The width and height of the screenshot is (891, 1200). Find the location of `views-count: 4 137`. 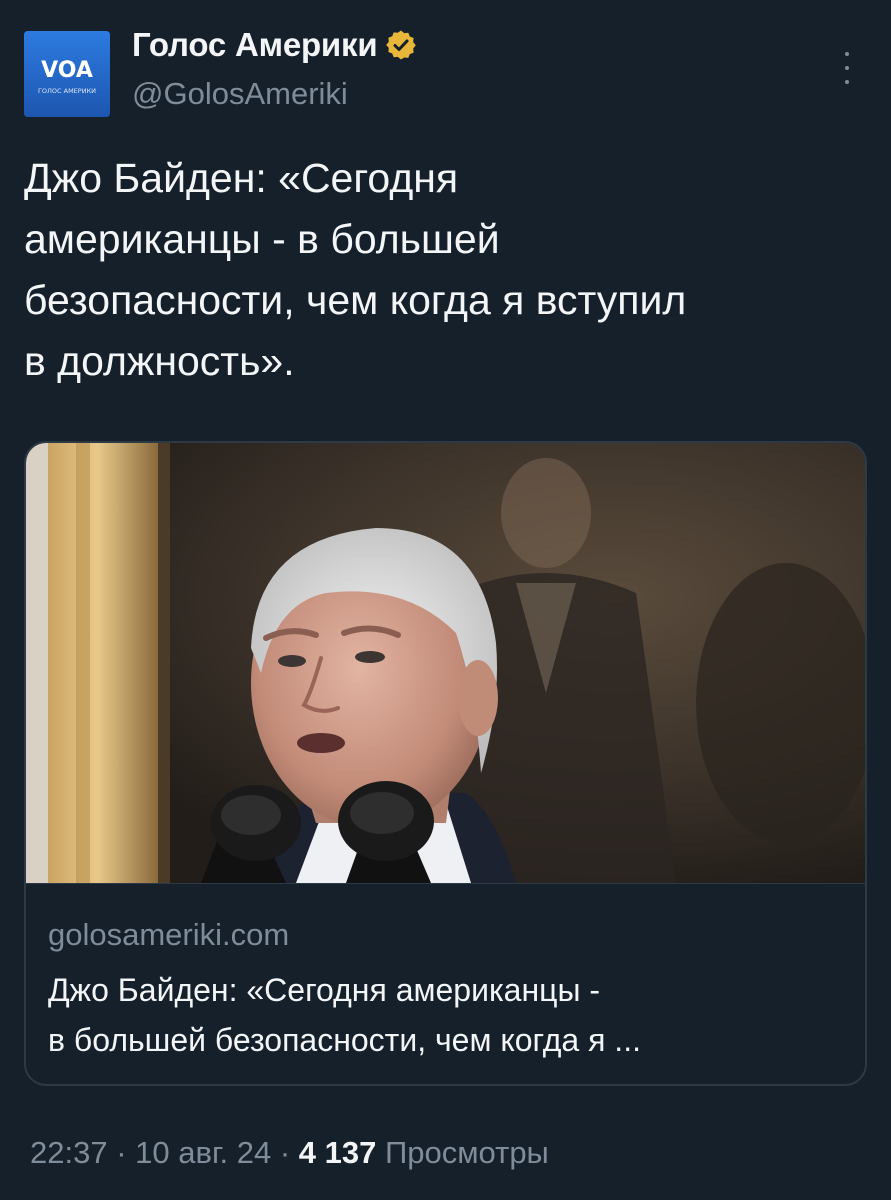

views-count: 4 137 is located at coordinates (337, 1152).